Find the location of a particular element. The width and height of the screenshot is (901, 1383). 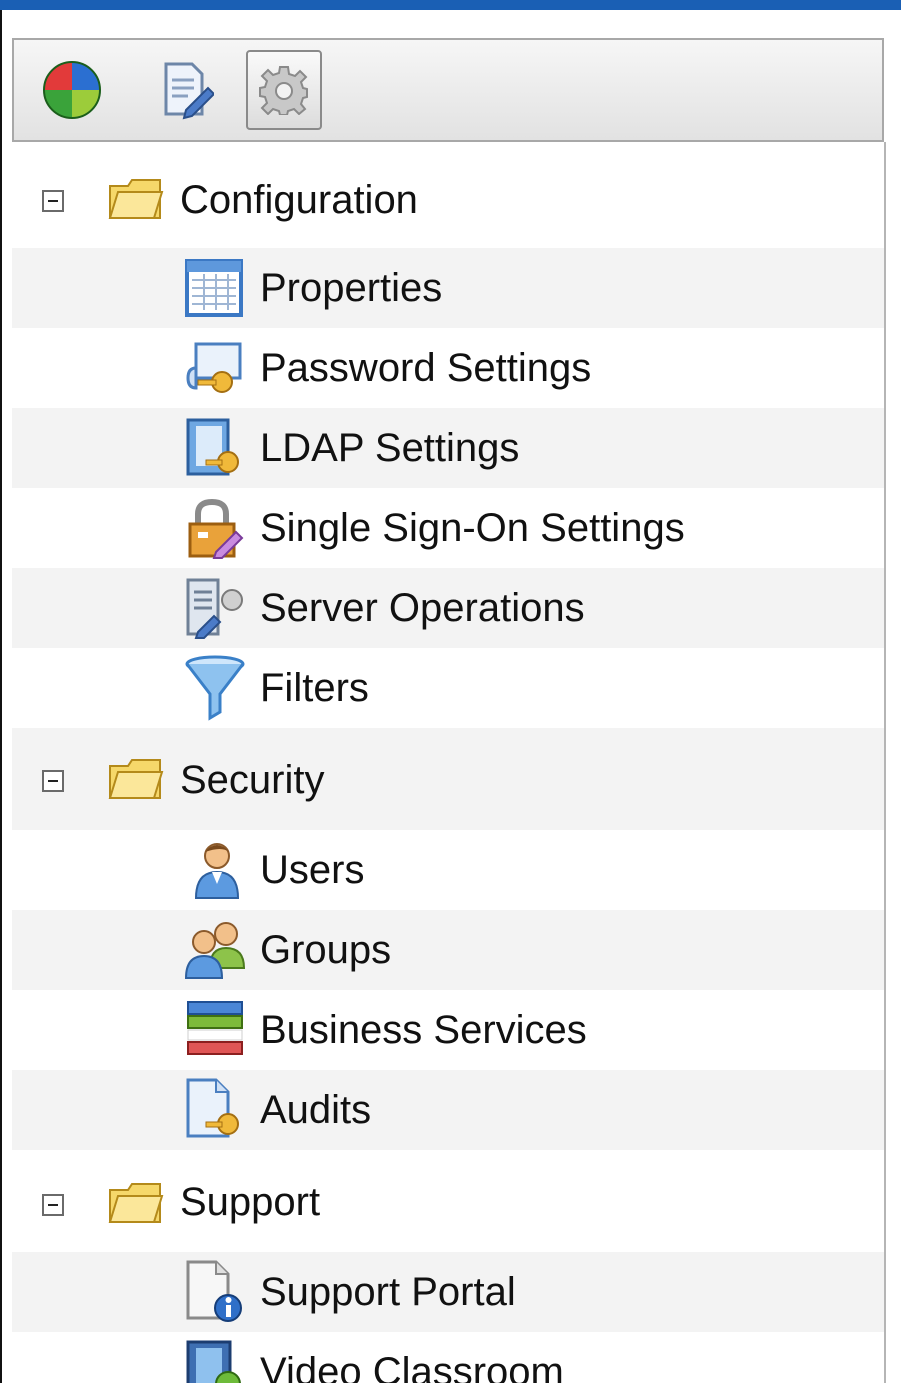

window-title-strip is located at coordinates (450, 5).